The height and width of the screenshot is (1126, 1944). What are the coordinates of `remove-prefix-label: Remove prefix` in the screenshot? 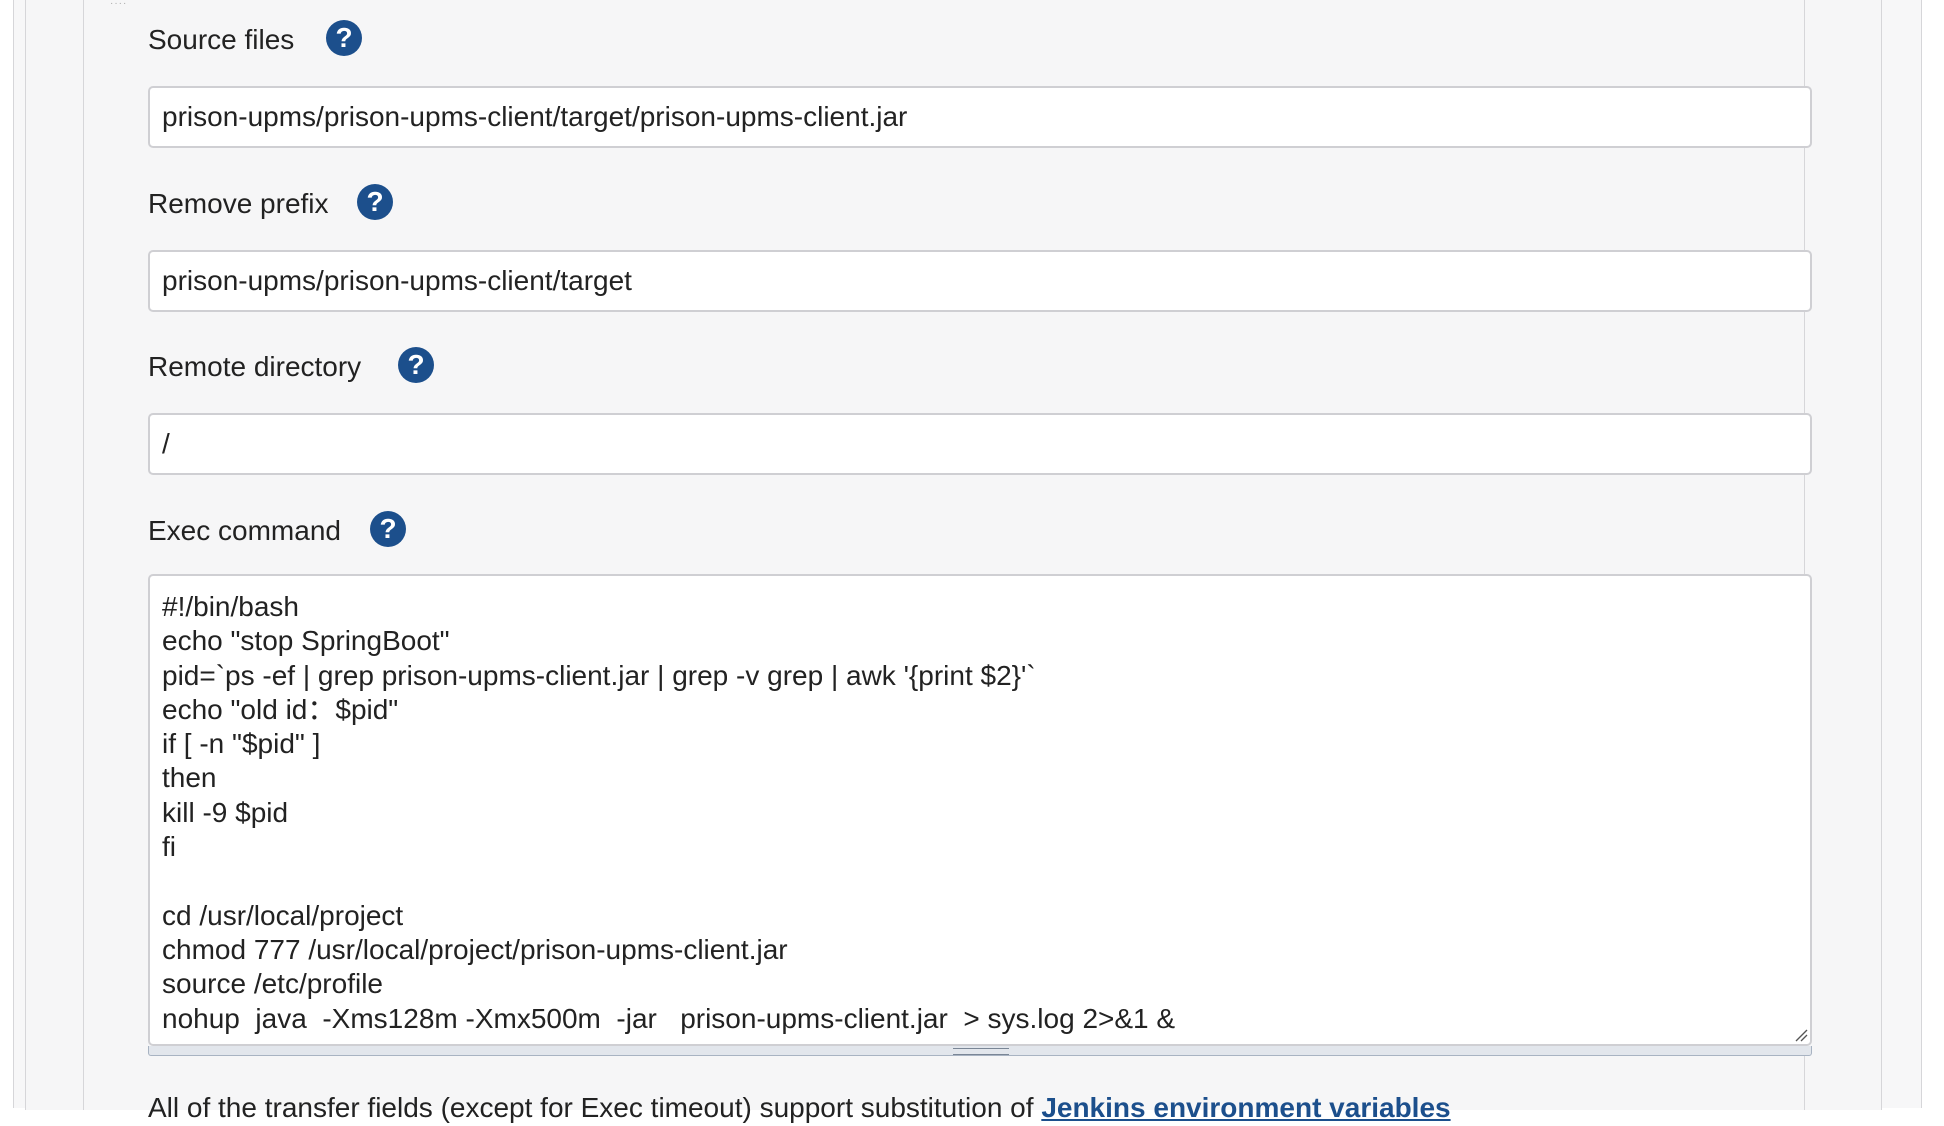 It's located at (238, 203).